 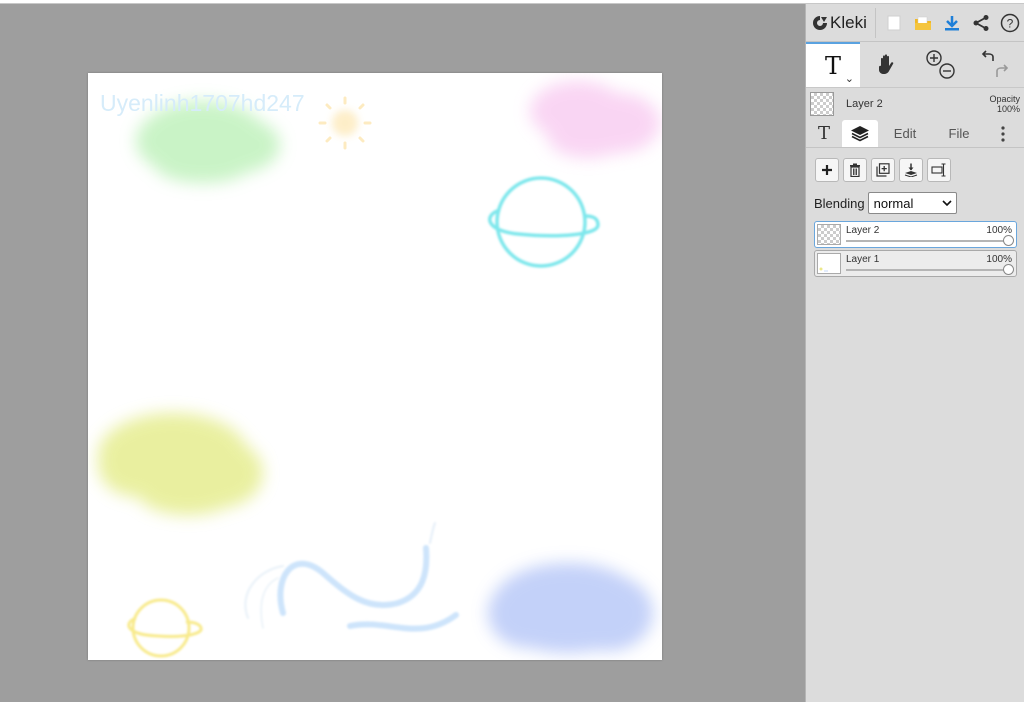 What do you see at coordinates (863, 230) in the screenshot?
I see `layer-name: Layer 2` at bounding box center [863, 230].